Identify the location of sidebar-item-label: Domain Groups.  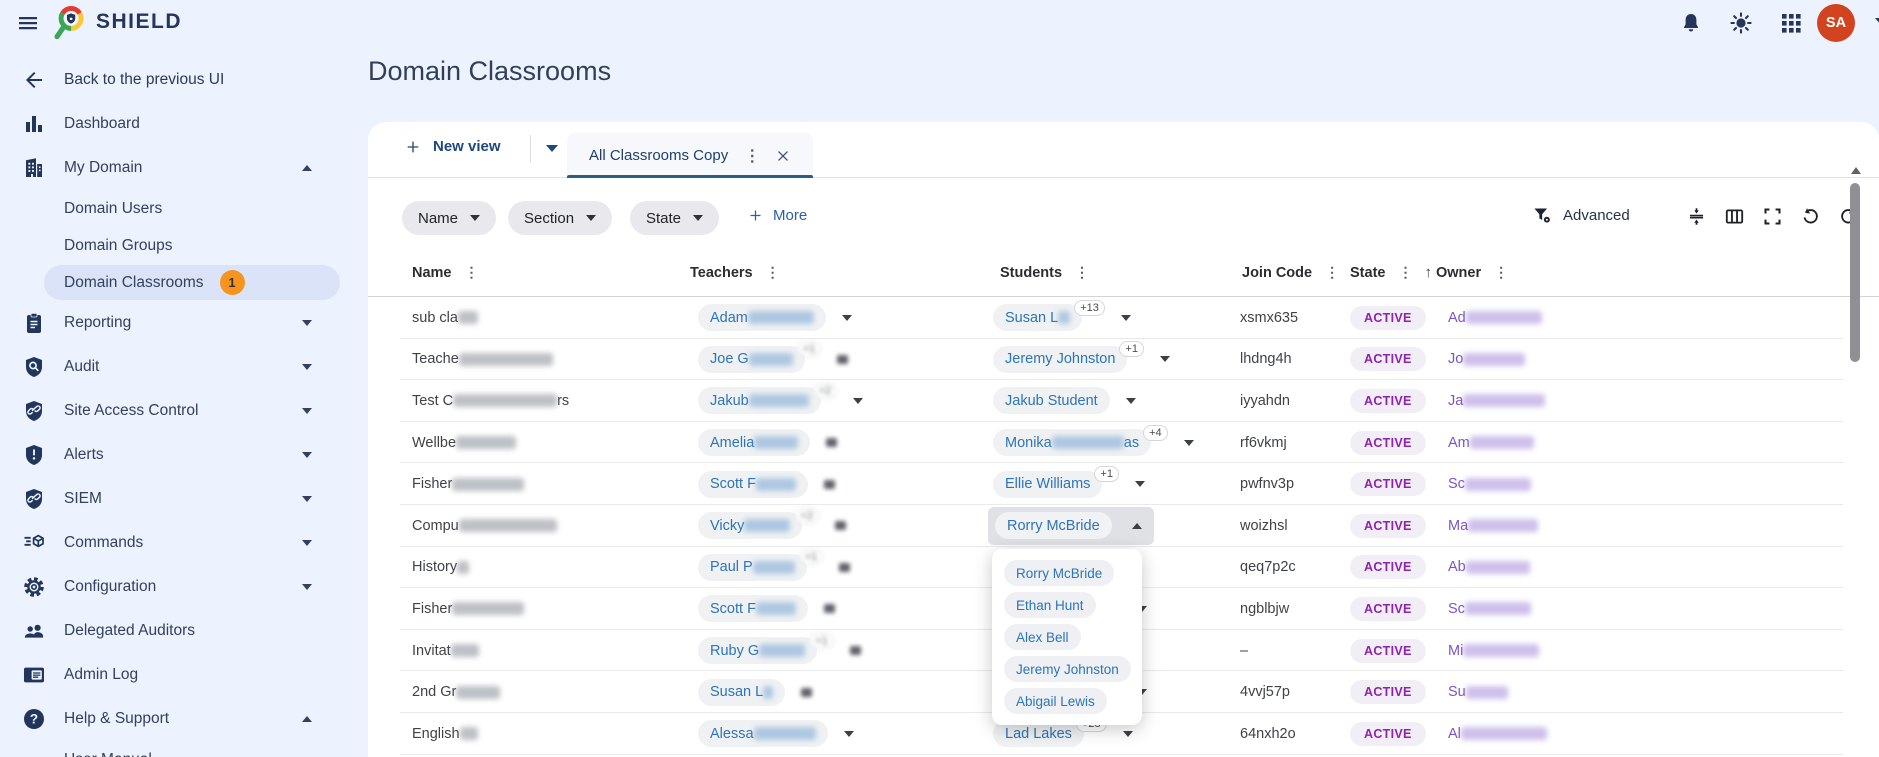
(118, 245).